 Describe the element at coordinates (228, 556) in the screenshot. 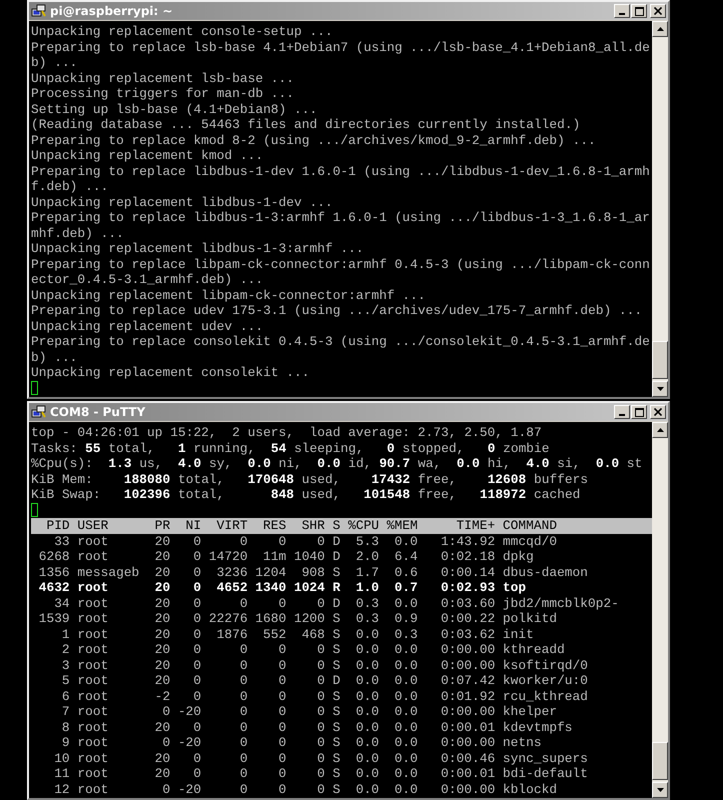

I see `table-cell-text: 14720` at that location.